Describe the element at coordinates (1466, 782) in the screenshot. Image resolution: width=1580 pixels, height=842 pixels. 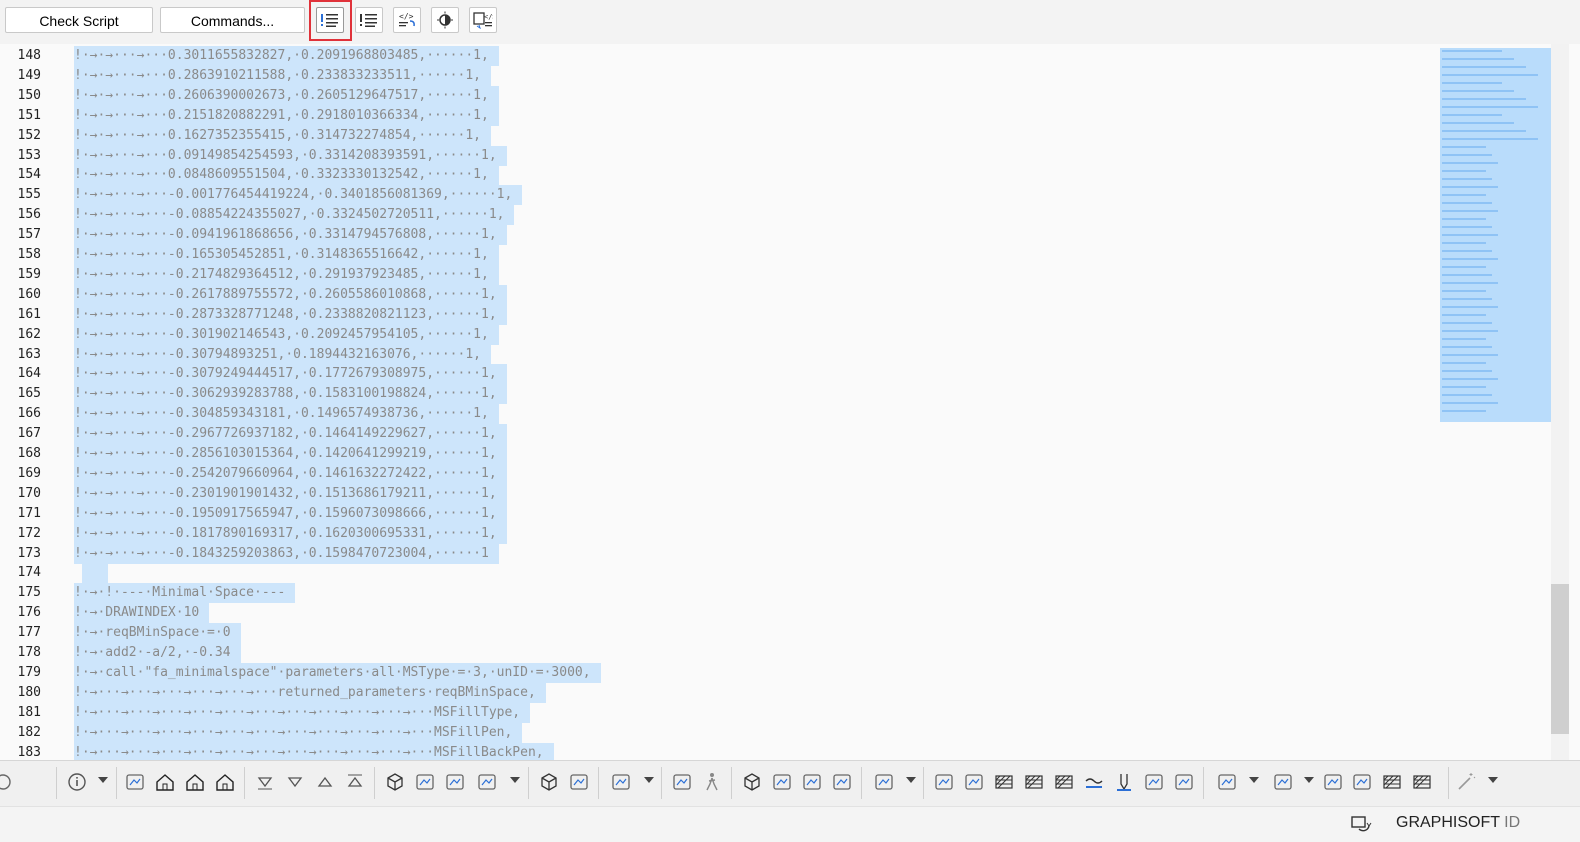
I see `wand-icon` at that location.